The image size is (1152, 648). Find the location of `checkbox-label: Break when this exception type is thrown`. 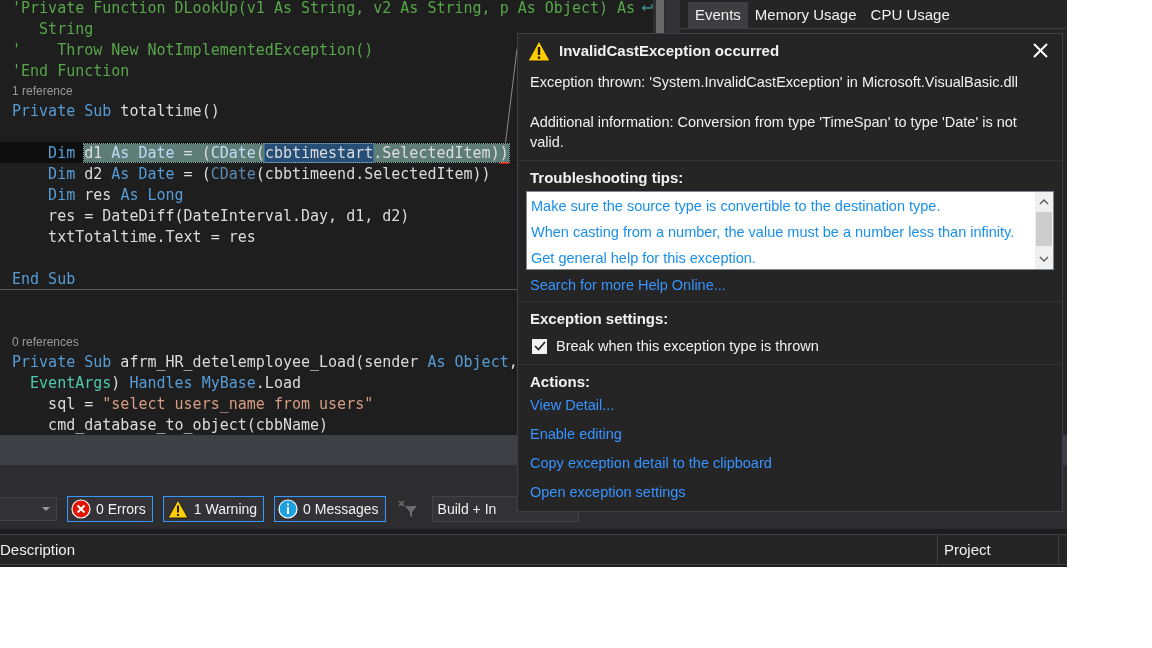

checkbox-label: Break when this exception type is thrown is located at coordinates (687, 346).